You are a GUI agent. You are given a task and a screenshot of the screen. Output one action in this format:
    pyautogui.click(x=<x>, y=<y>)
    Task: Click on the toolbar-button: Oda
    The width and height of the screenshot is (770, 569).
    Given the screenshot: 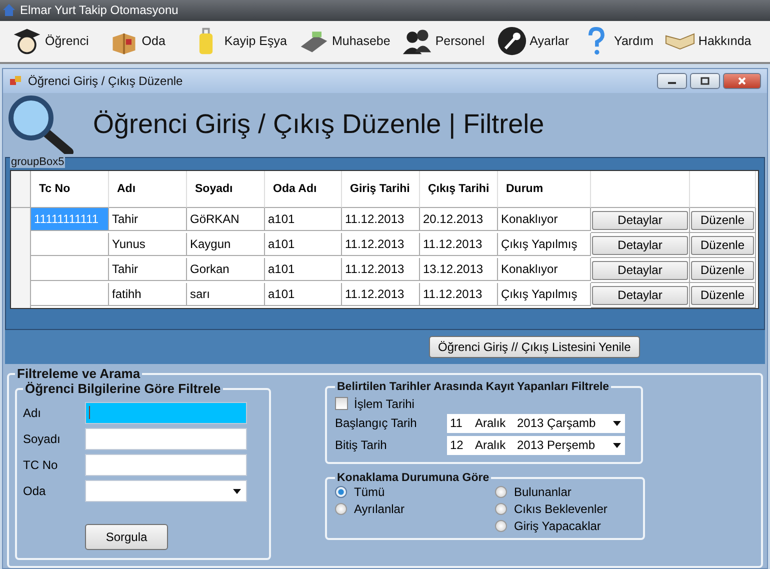 What is the action you would take?
    pyautogui.click(x=137, y=41)
    